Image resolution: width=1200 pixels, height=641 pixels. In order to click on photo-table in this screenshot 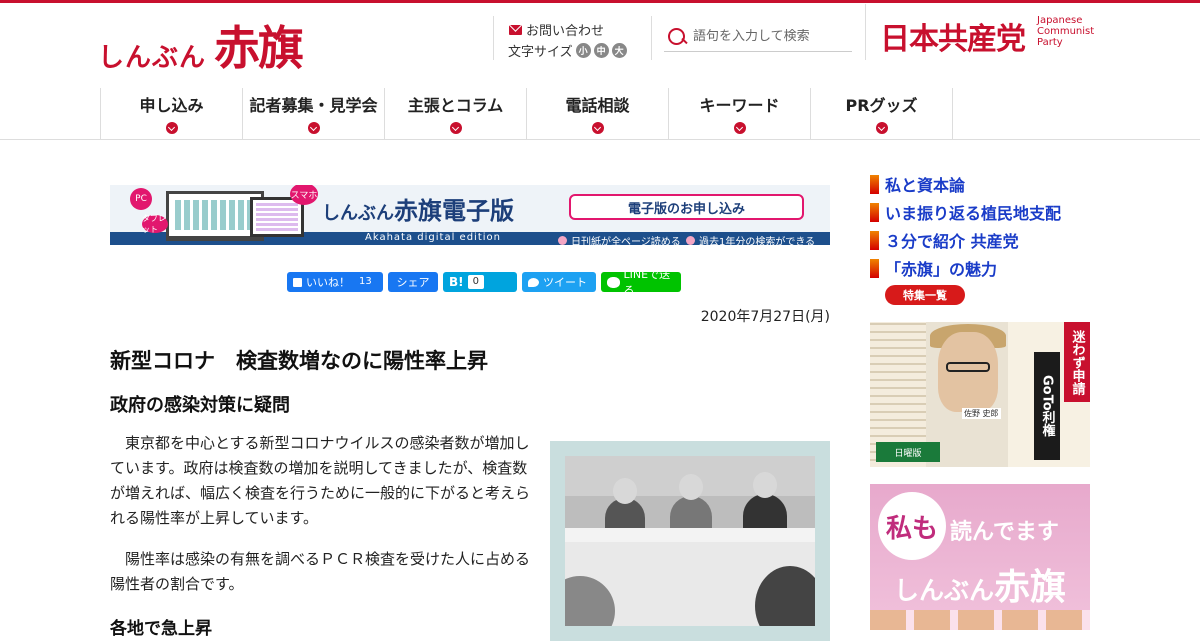, I will do `click(690, 535)`.